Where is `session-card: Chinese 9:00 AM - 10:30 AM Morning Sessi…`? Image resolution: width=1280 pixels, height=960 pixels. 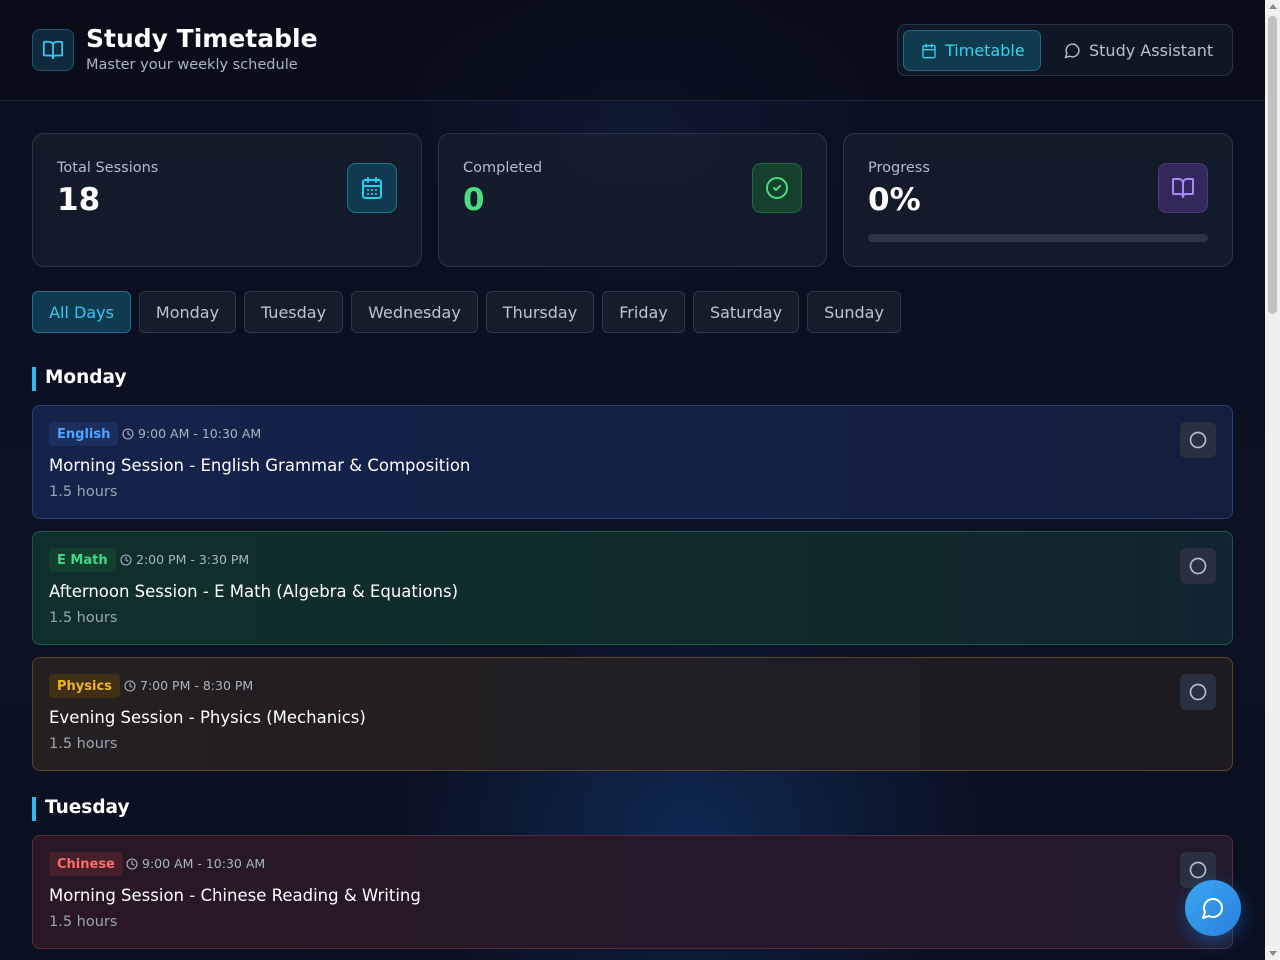
session-card: Chinese 9:00 AM - 10:30 AM Morning Sessi… is located at coordinates (632, 892).